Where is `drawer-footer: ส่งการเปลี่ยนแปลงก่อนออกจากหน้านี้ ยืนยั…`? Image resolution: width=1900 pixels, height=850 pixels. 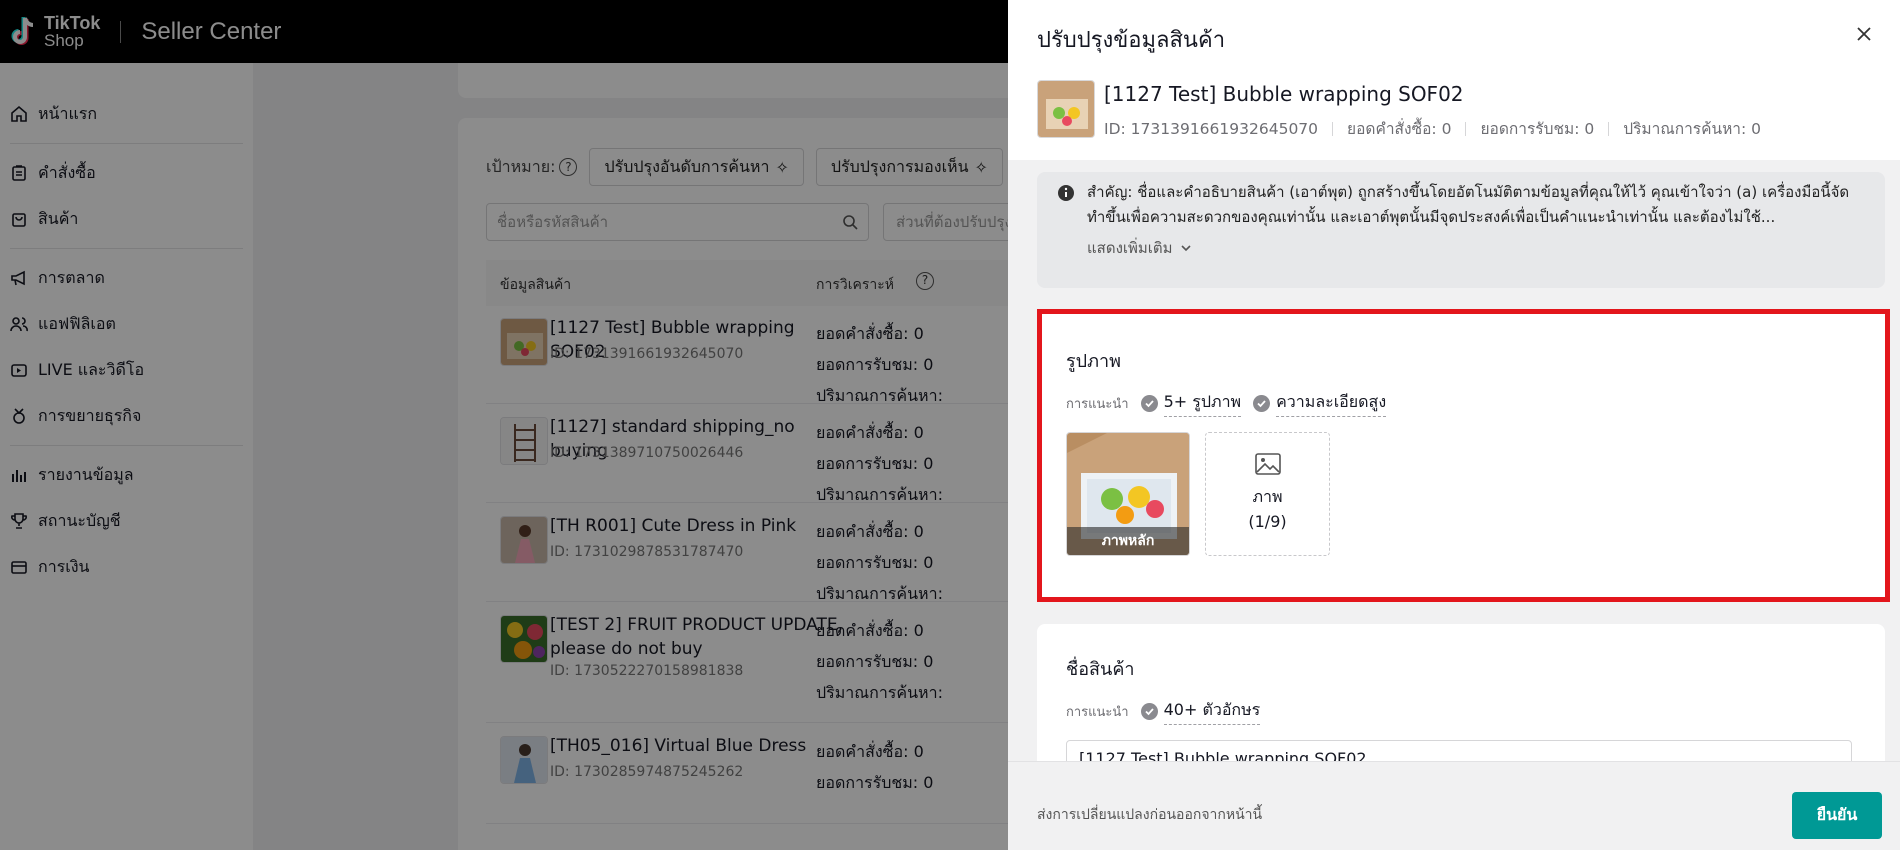 drawer-footer: ส่งการเปลี่ยนแปลงก่อนออกจากหน้านี้ ยืนยั… is located at coordinates (1454, 805).